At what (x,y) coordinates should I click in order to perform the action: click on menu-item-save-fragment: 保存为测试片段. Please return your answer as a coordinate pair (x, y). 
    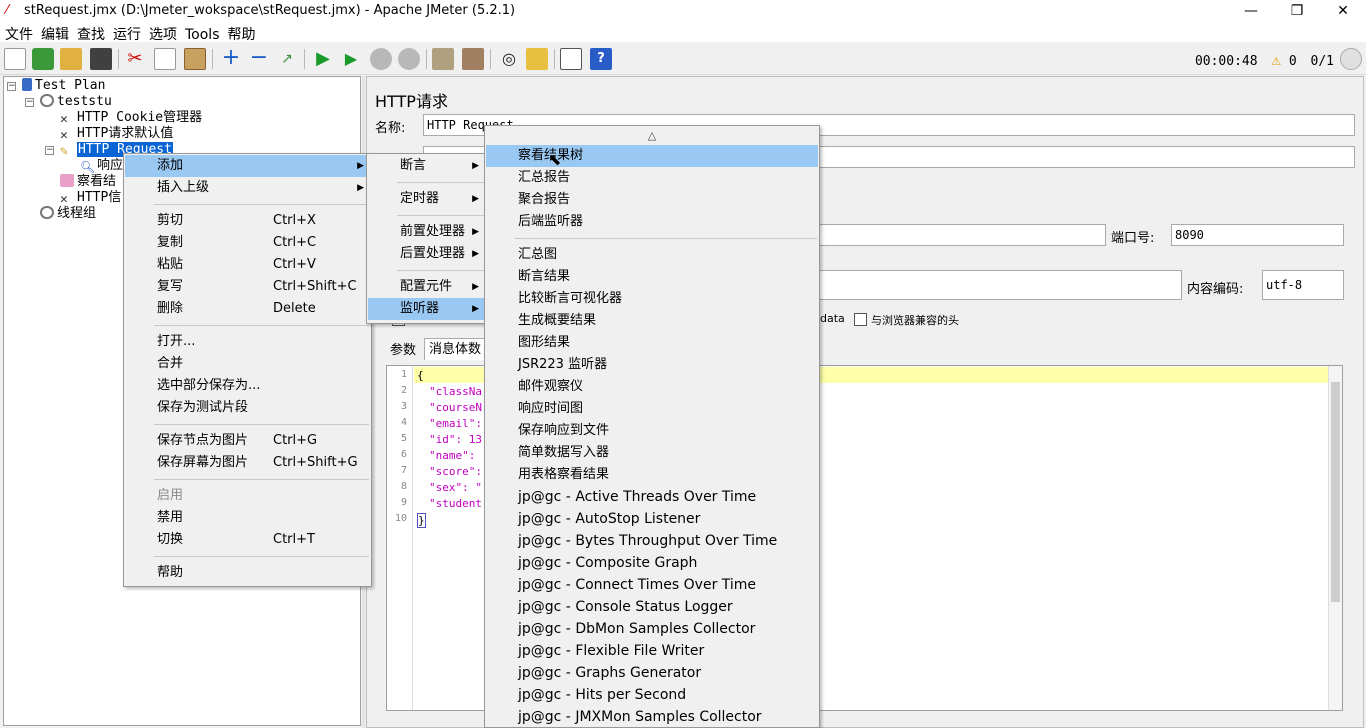
    Looking at the image, I should click on (247, 408).